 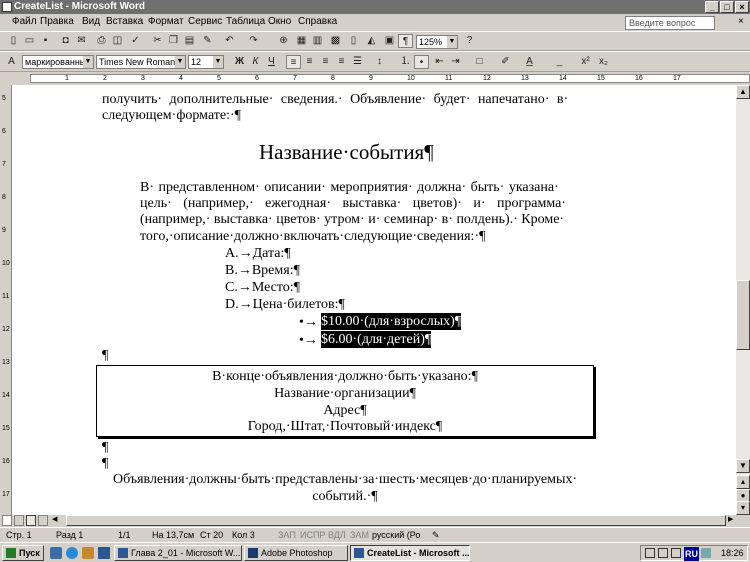 What do you see at coordinates (141, 62) in the screenshot?
I see `font-select: Times New Roman ▼` at bounding box center [141, 62].